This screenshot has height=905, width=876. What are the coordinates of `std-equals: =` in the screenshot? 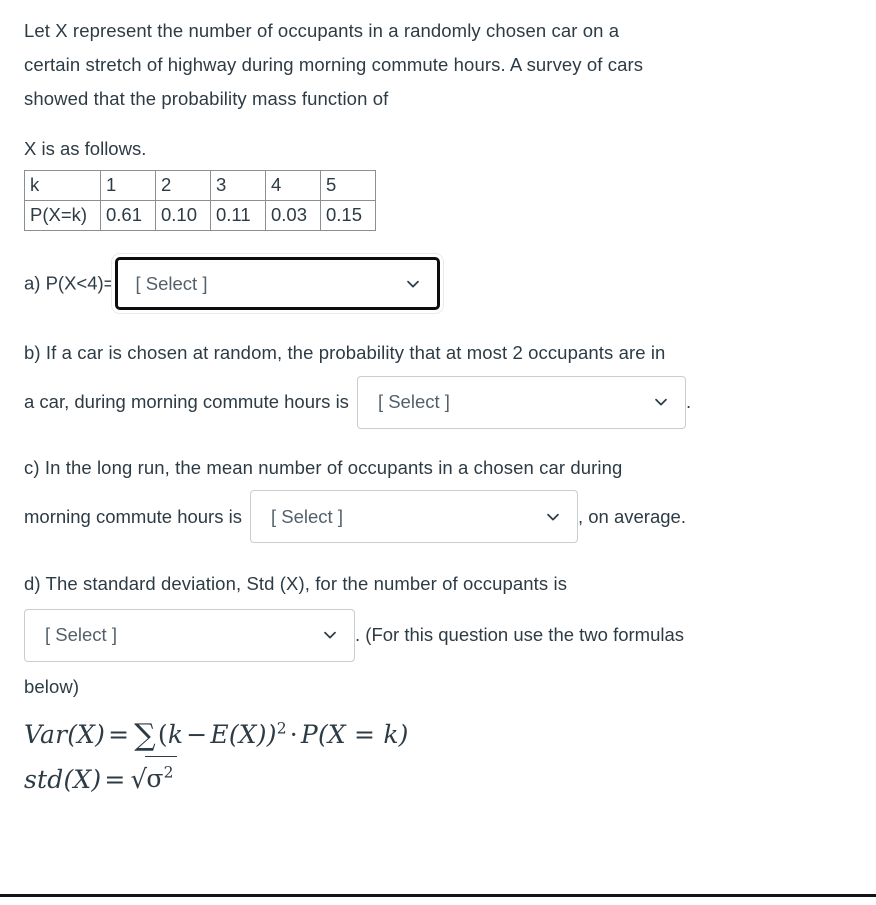 It's located at (115, 779).